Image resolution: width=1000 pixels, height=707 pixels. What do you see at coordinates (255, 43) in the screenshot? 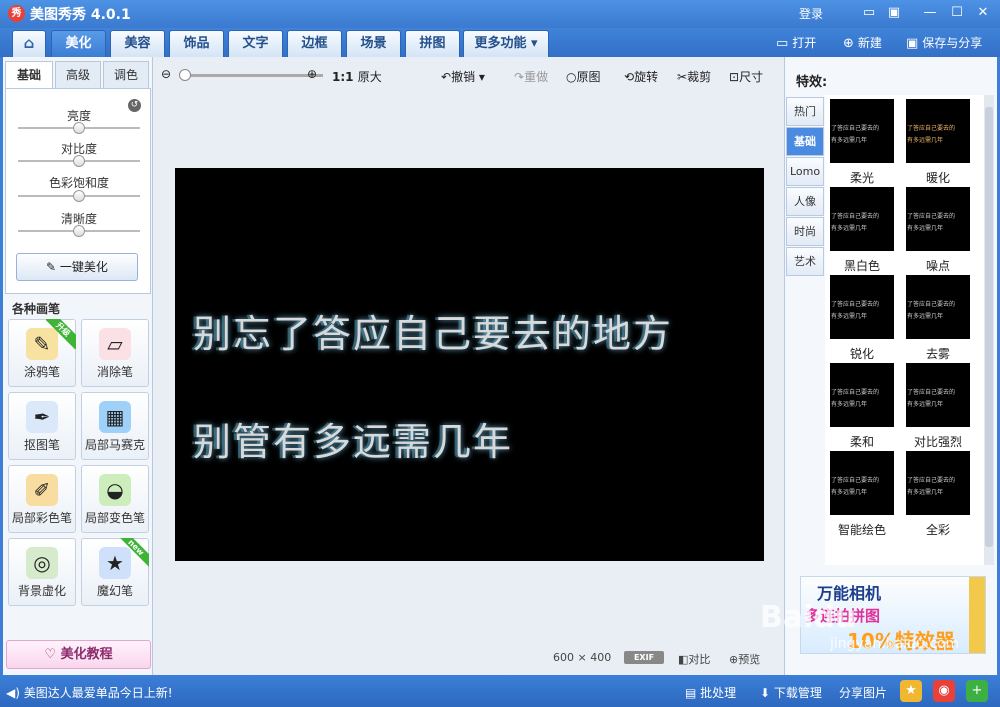
I see `tab-text: 文字` at bounding box center [255, 43].